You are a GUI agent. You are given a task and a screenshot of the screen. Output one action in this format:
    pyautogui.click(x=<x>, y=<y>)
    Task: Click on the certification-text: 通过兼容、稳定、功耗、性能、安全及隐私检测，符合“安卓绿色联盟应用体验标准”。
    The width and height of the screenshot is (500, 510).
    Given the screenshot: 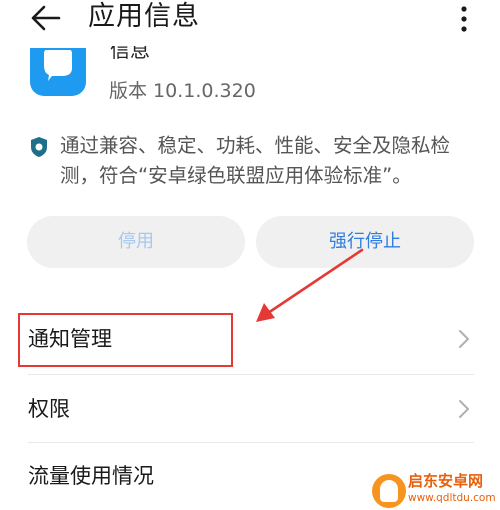 What is the action you would take?
    pyautogui.click(x=255, y=160)
    